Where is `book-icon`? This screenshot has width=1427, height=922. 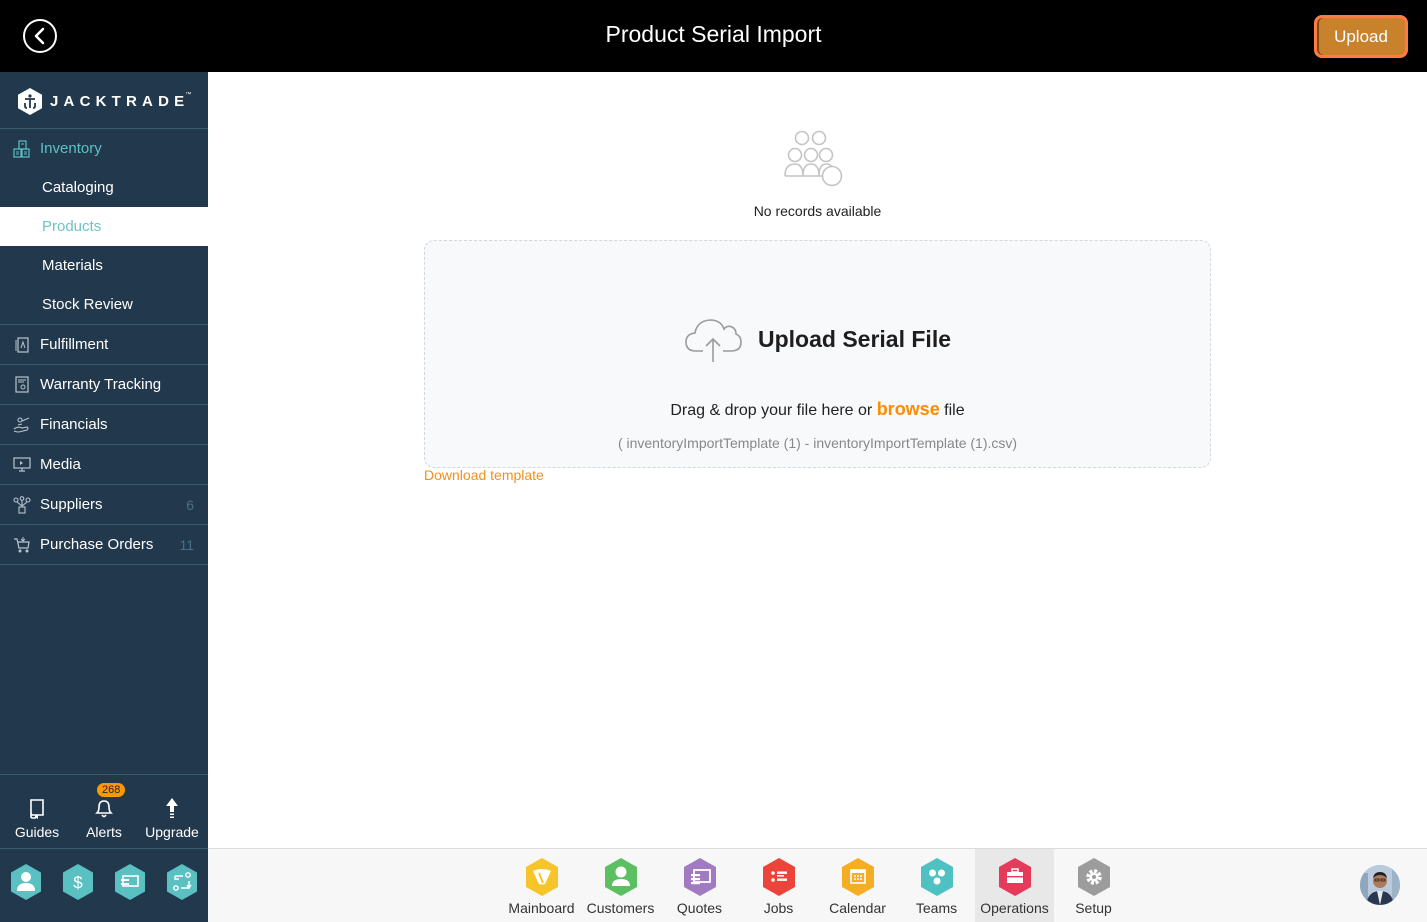
book-icon is located at coordinates (37, 809).